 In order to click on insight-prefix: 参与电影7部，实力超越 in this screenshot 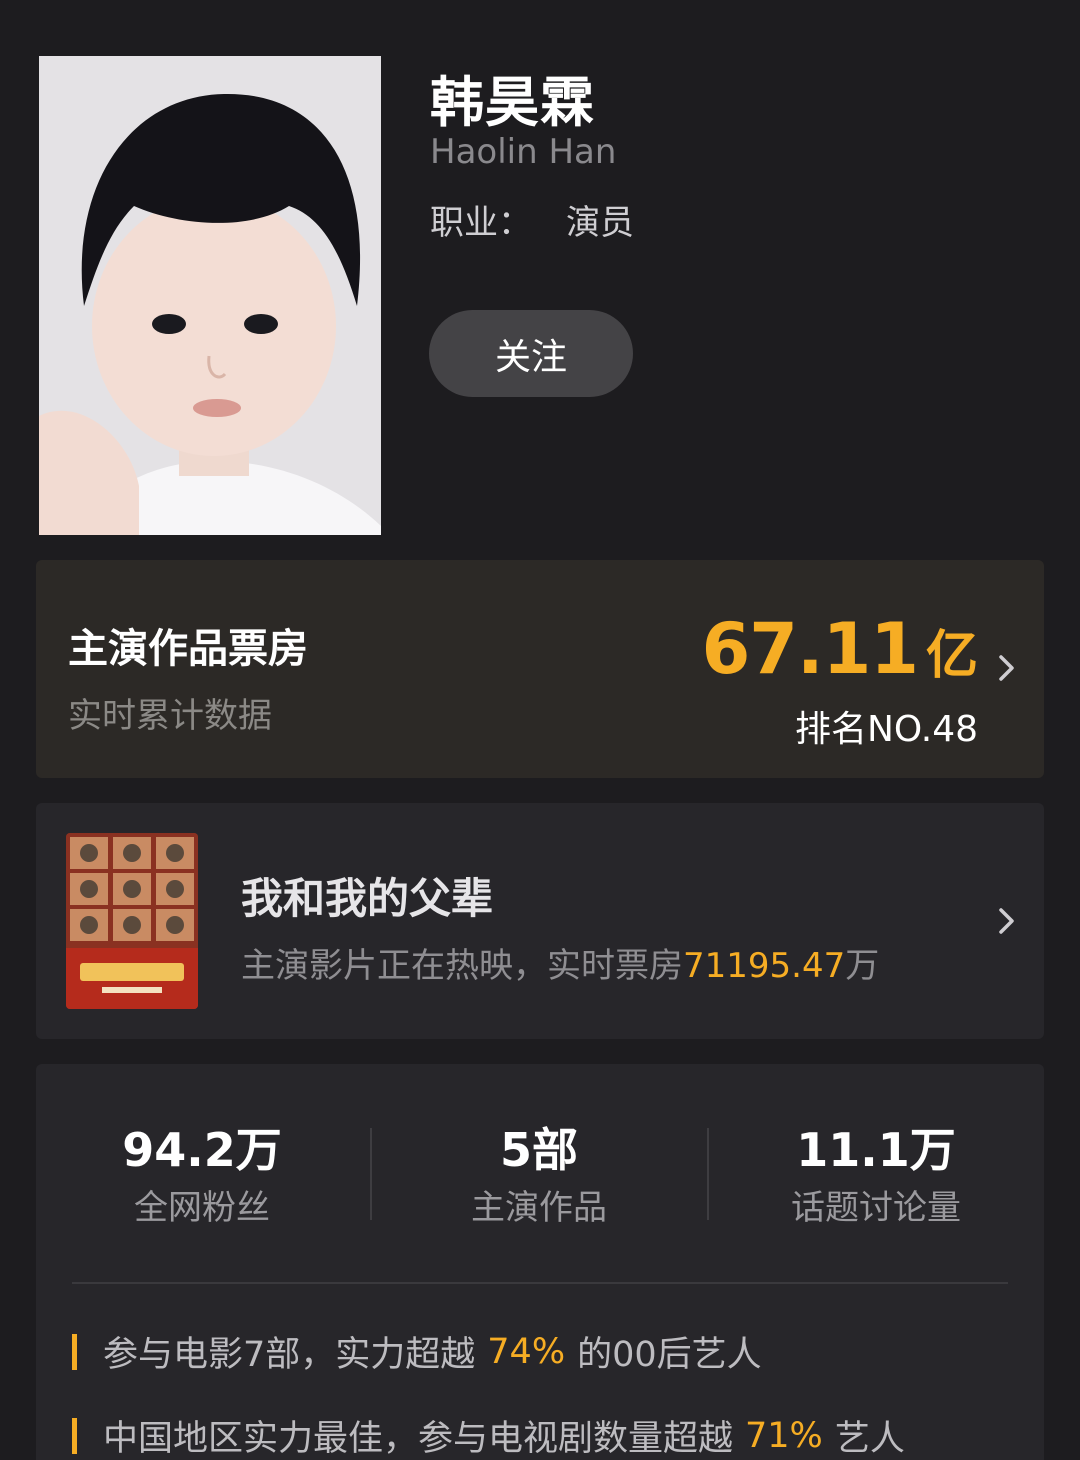, I will do `click(289, 1355)`.